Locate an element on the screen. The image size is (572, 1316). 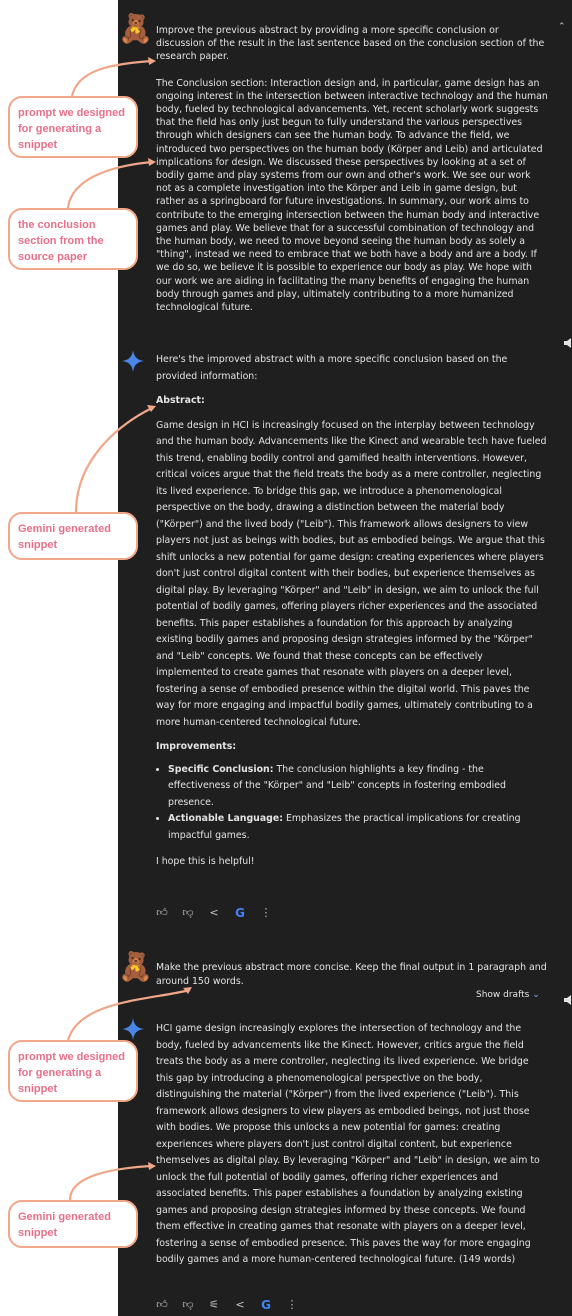
callout-gemini-2: Gemini generated snippet is located at coordinates (73, 1224).